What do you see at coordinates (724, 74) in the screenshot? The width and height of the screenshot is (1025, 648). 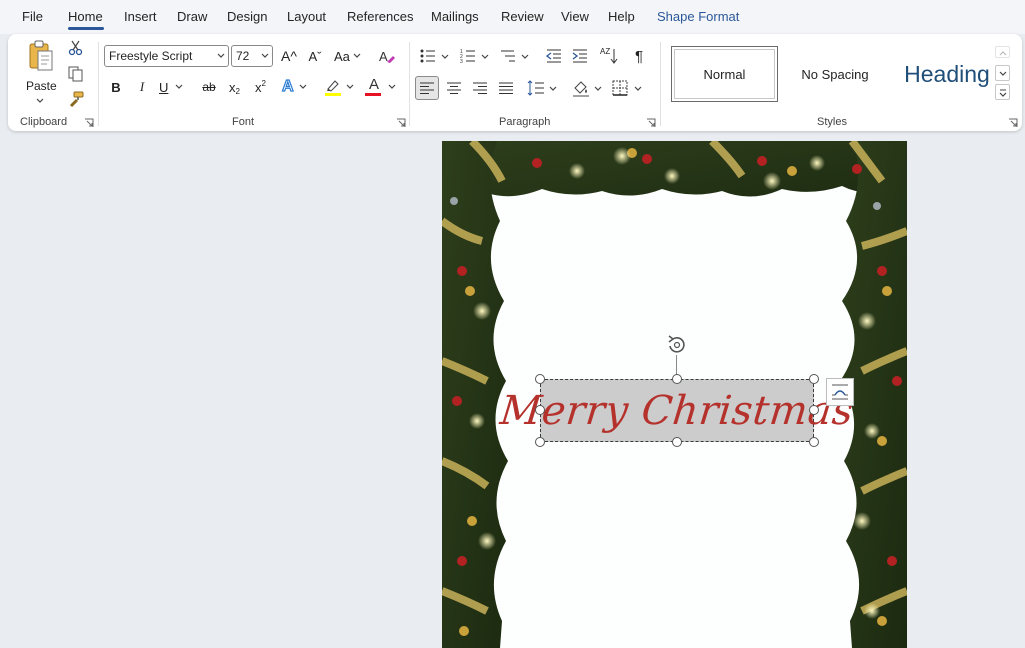 I see `style-normal: Normal` at bounding box center [724, 74].